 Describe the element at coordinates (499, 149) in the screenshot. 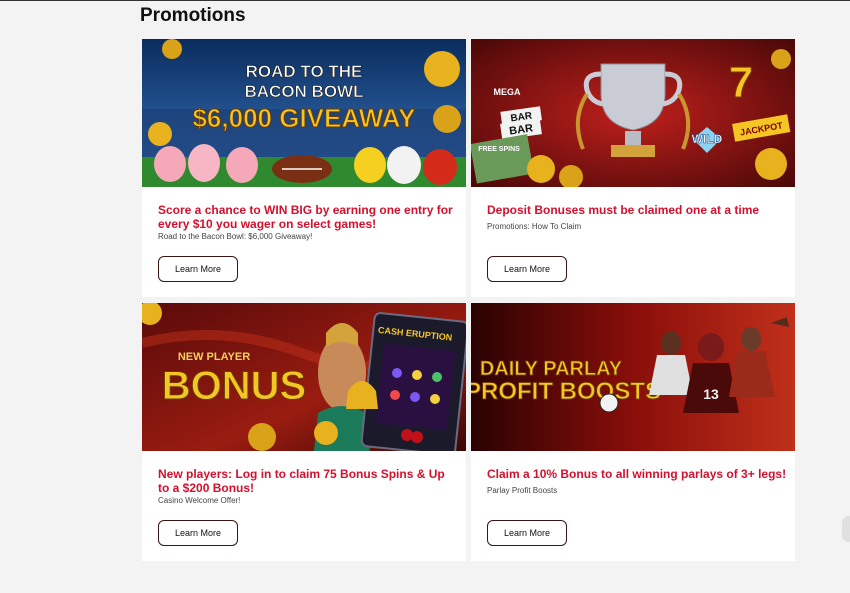

I see `banner-label: FREE SPINS` at that location.